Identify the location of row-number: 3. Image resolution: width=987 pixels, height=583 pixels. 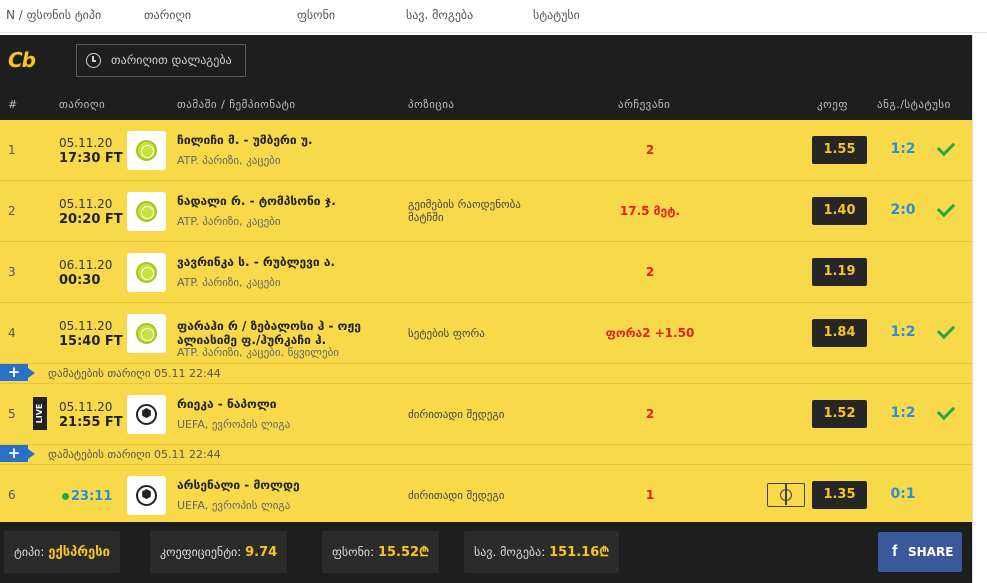
(12, 272).